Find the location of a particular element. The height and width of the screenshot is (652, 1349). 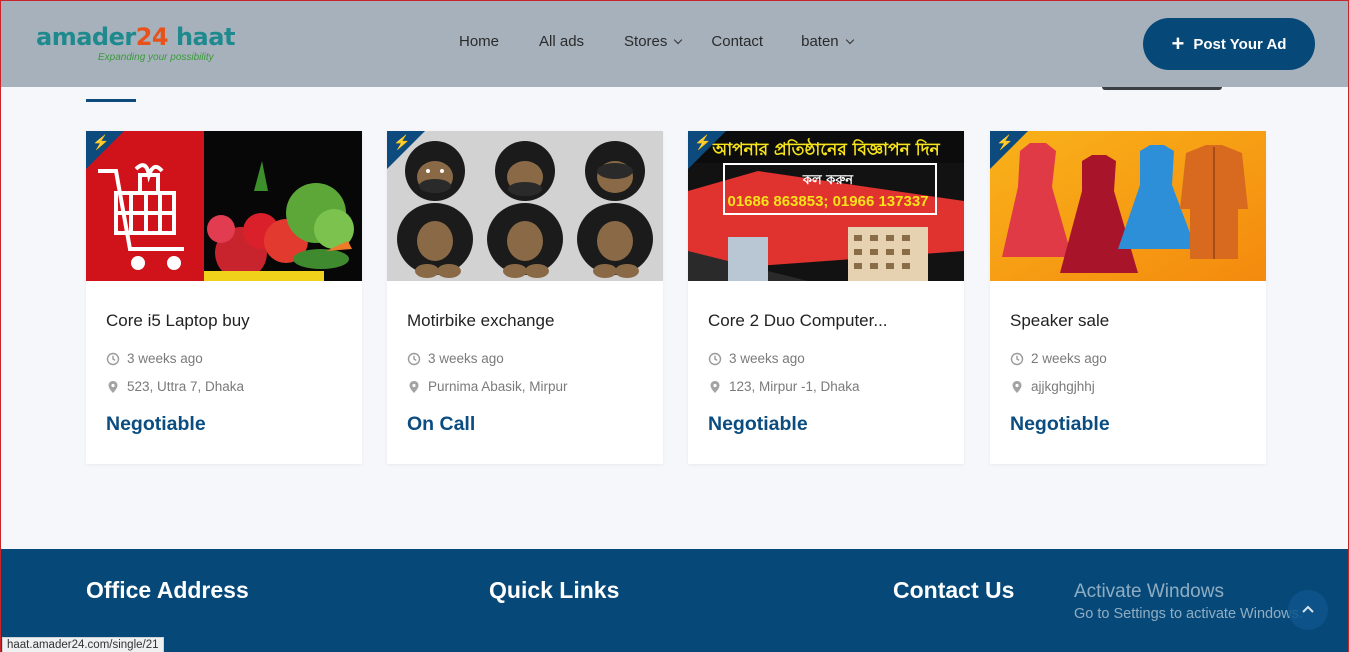

banner-phones: 01686 863853; 01966 137337 is located at coordinates (827, 201).